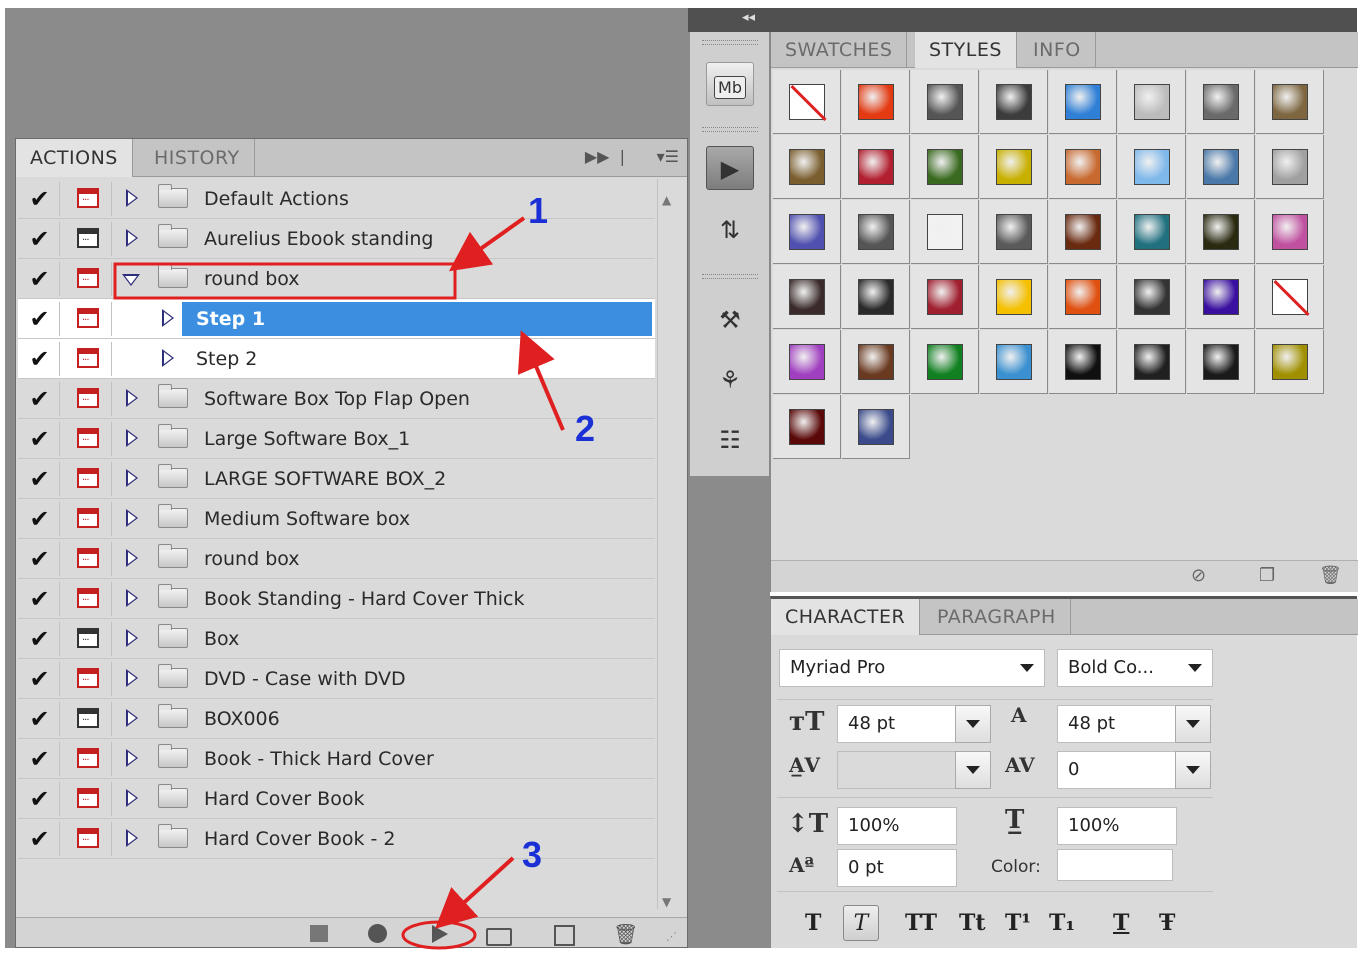 The height and width of the screenshot is (953, 1363). What do you see at coordinates (730, 230) in the screenshot?
I see `history-panel-icon: ⇅` at bounding box center [730, 230].